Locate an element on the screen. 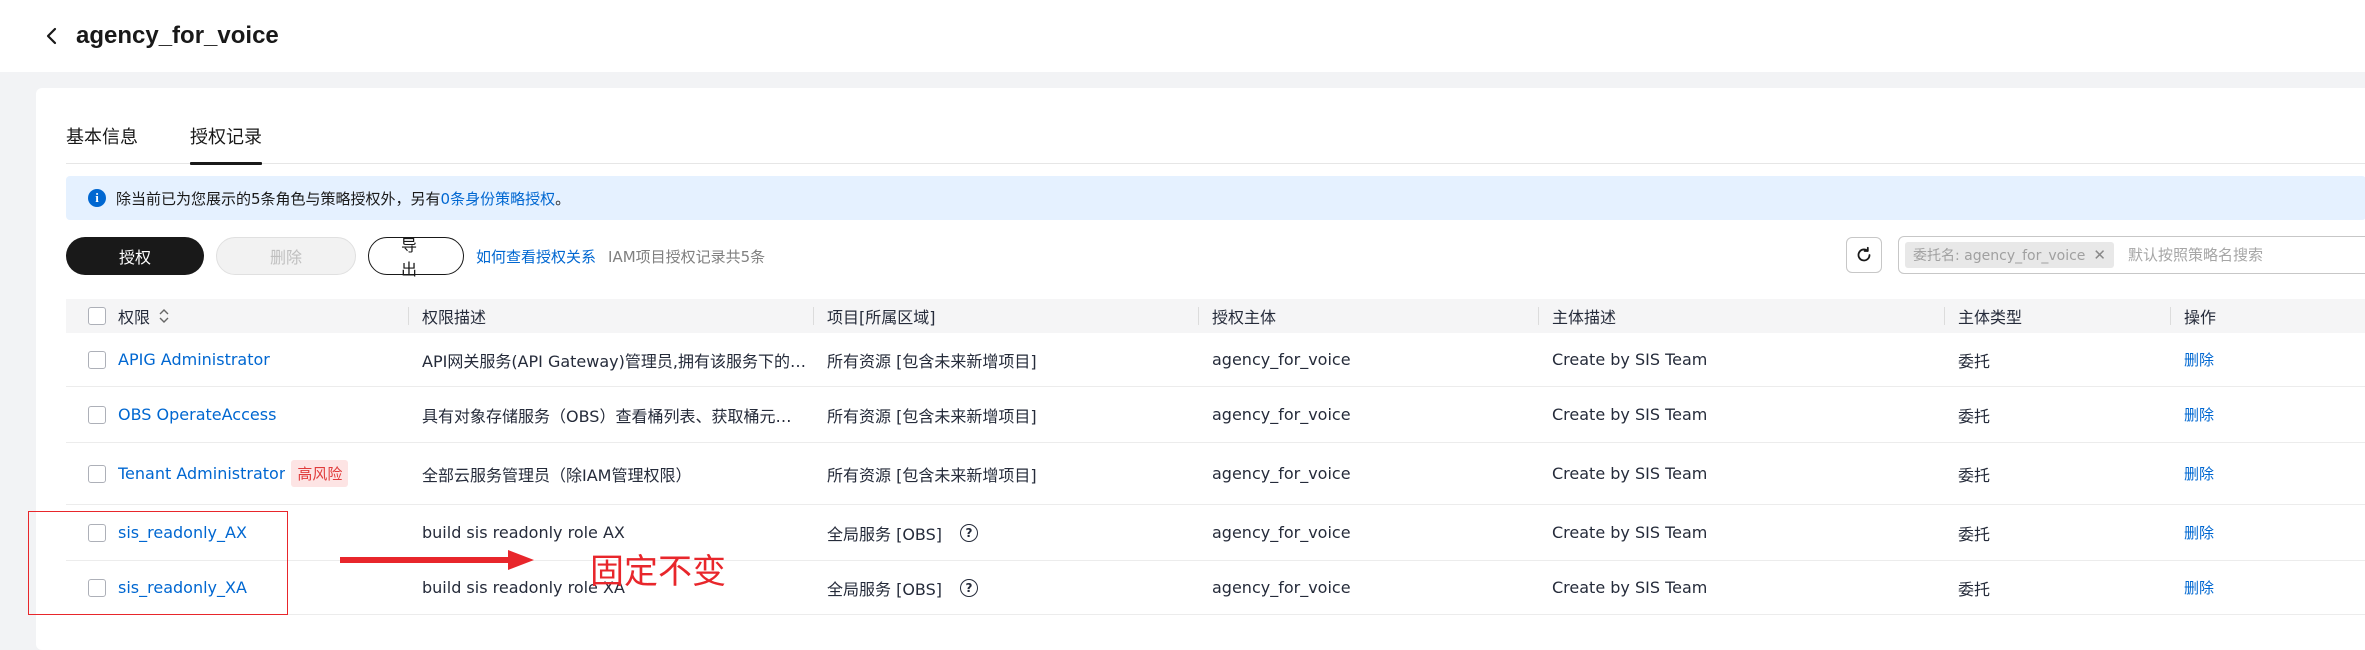 This screenshot has height=650, width=2365. close-icon: ✕ is located at coordinates (2099, 255).